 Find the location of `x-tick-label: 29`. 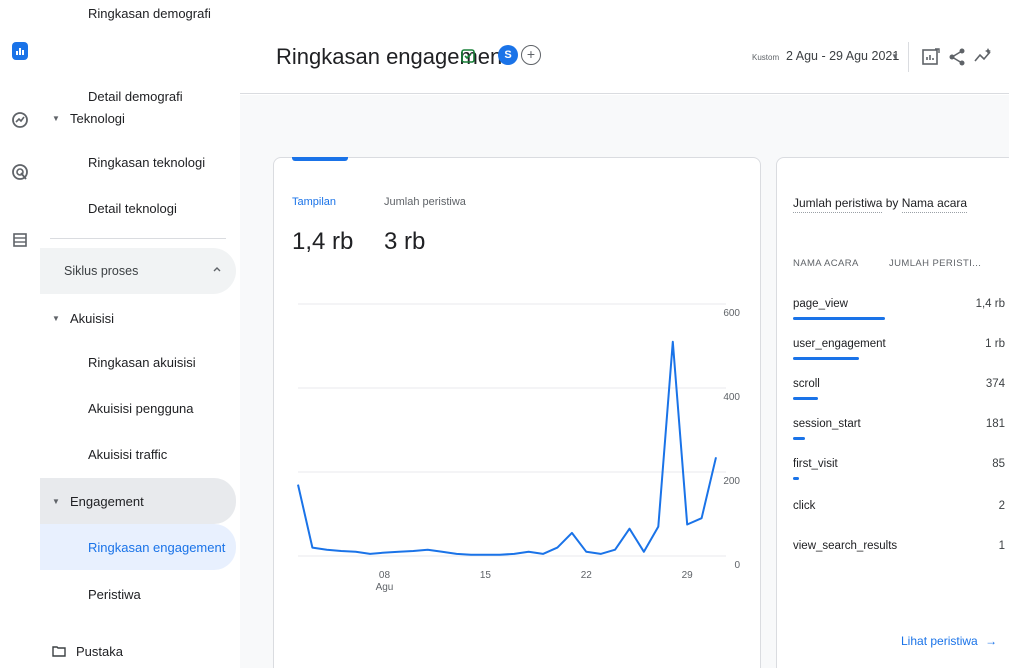

x-tick-label: 29 is located at coordinates (688, 575).